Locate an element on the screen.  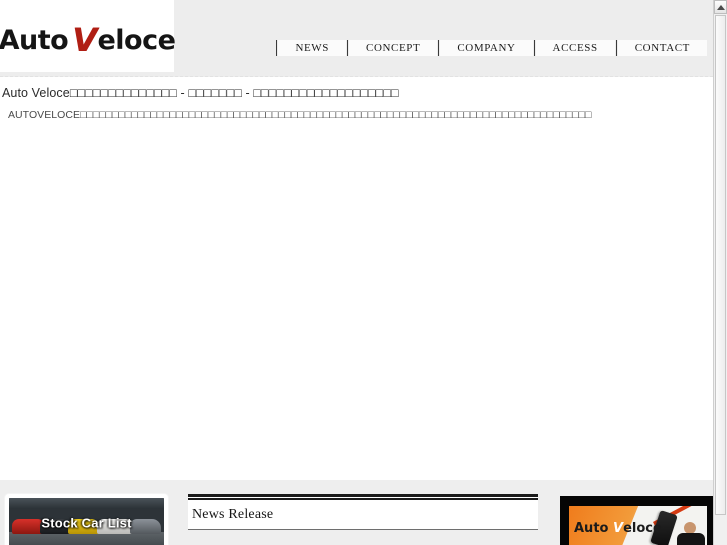
nav-item-company: COMPANY is located at coordinates (486, 48).